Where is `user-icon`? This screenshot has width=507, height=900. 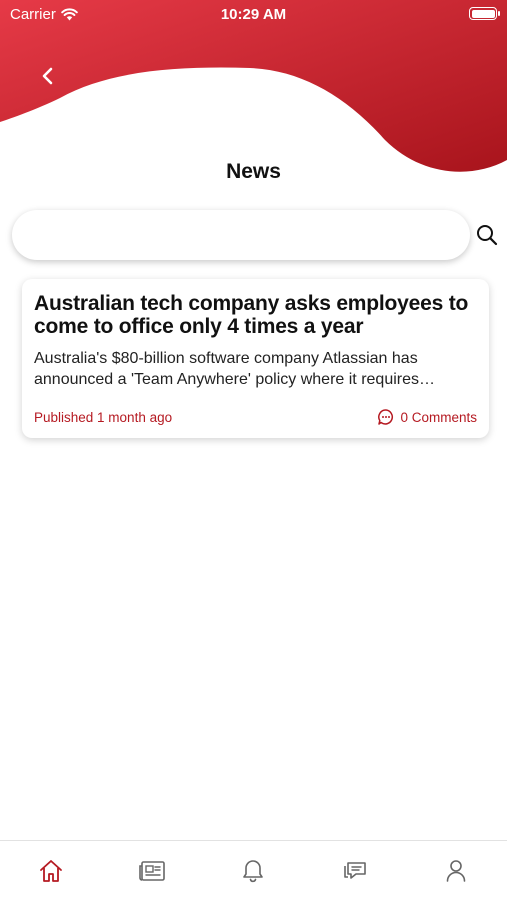 user-icon is located at coordinates (456, 870).